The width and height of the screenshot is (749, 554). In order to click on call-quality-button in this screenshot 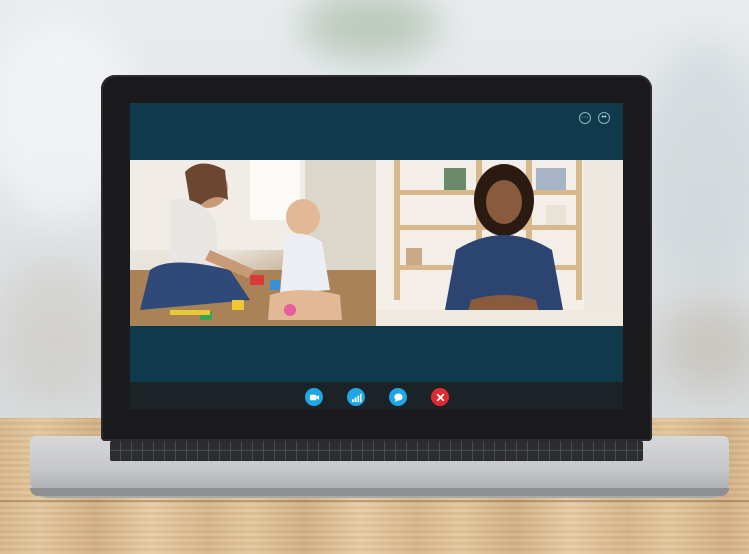, I will do `click(356, 397)`.